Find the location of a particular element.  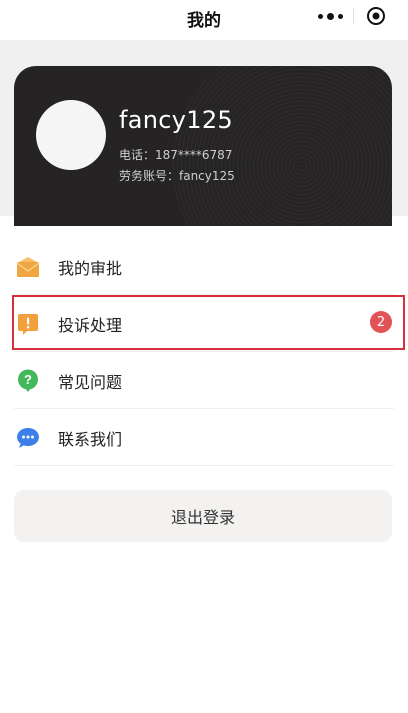

menu-item-label: 联系我们 is located at coordinates (90, 439).